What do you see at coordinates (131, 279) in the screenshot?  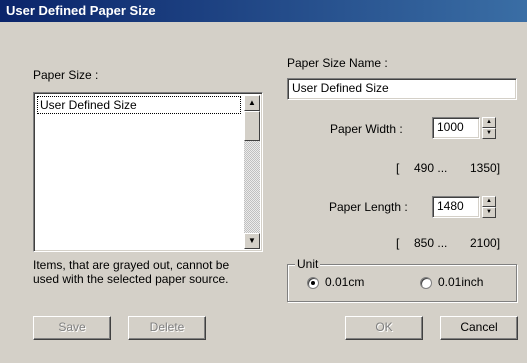 I see `note-line-2: used with the selected paper source.` at bounding box center [131, 279].